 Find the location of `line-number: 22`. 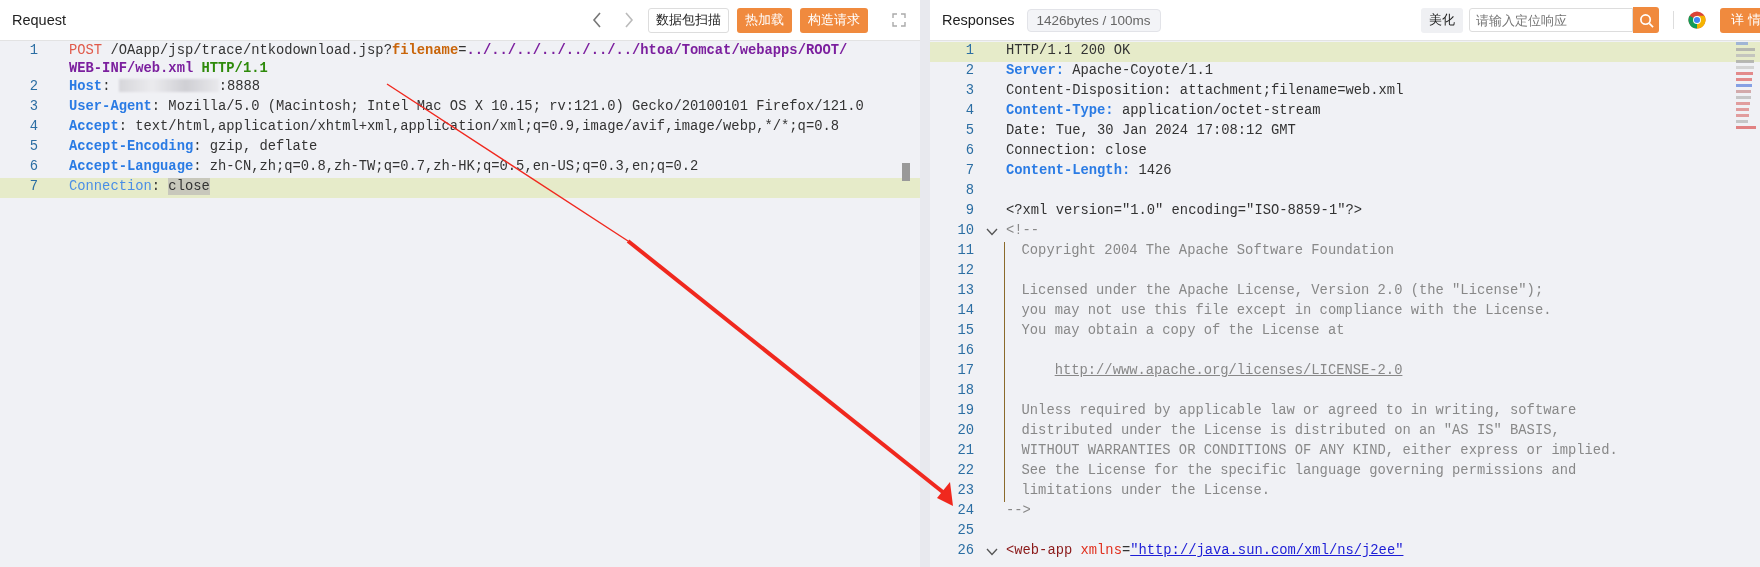

line-number: 22 is located at coordinates (965, 471).